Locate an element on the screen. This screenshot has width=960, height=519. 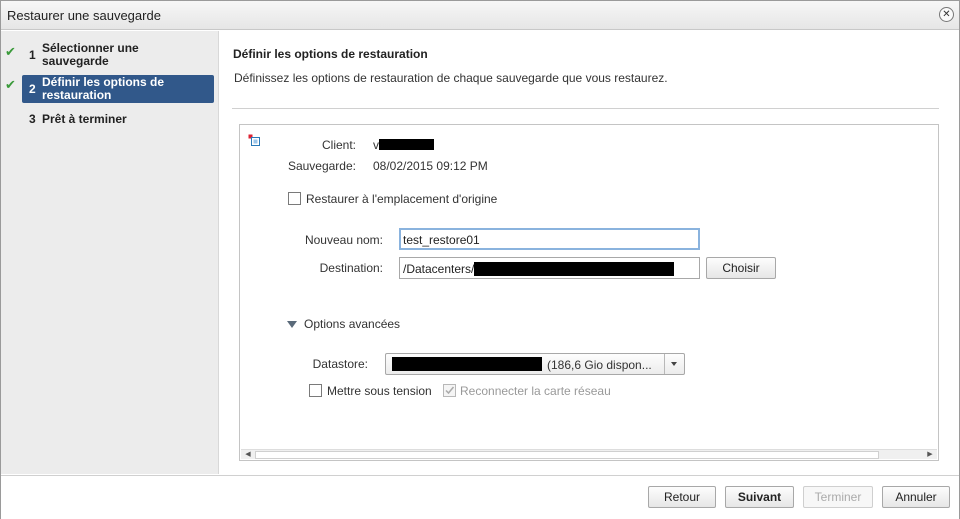
power-on-checkbox is located at coordinates (315, 390).